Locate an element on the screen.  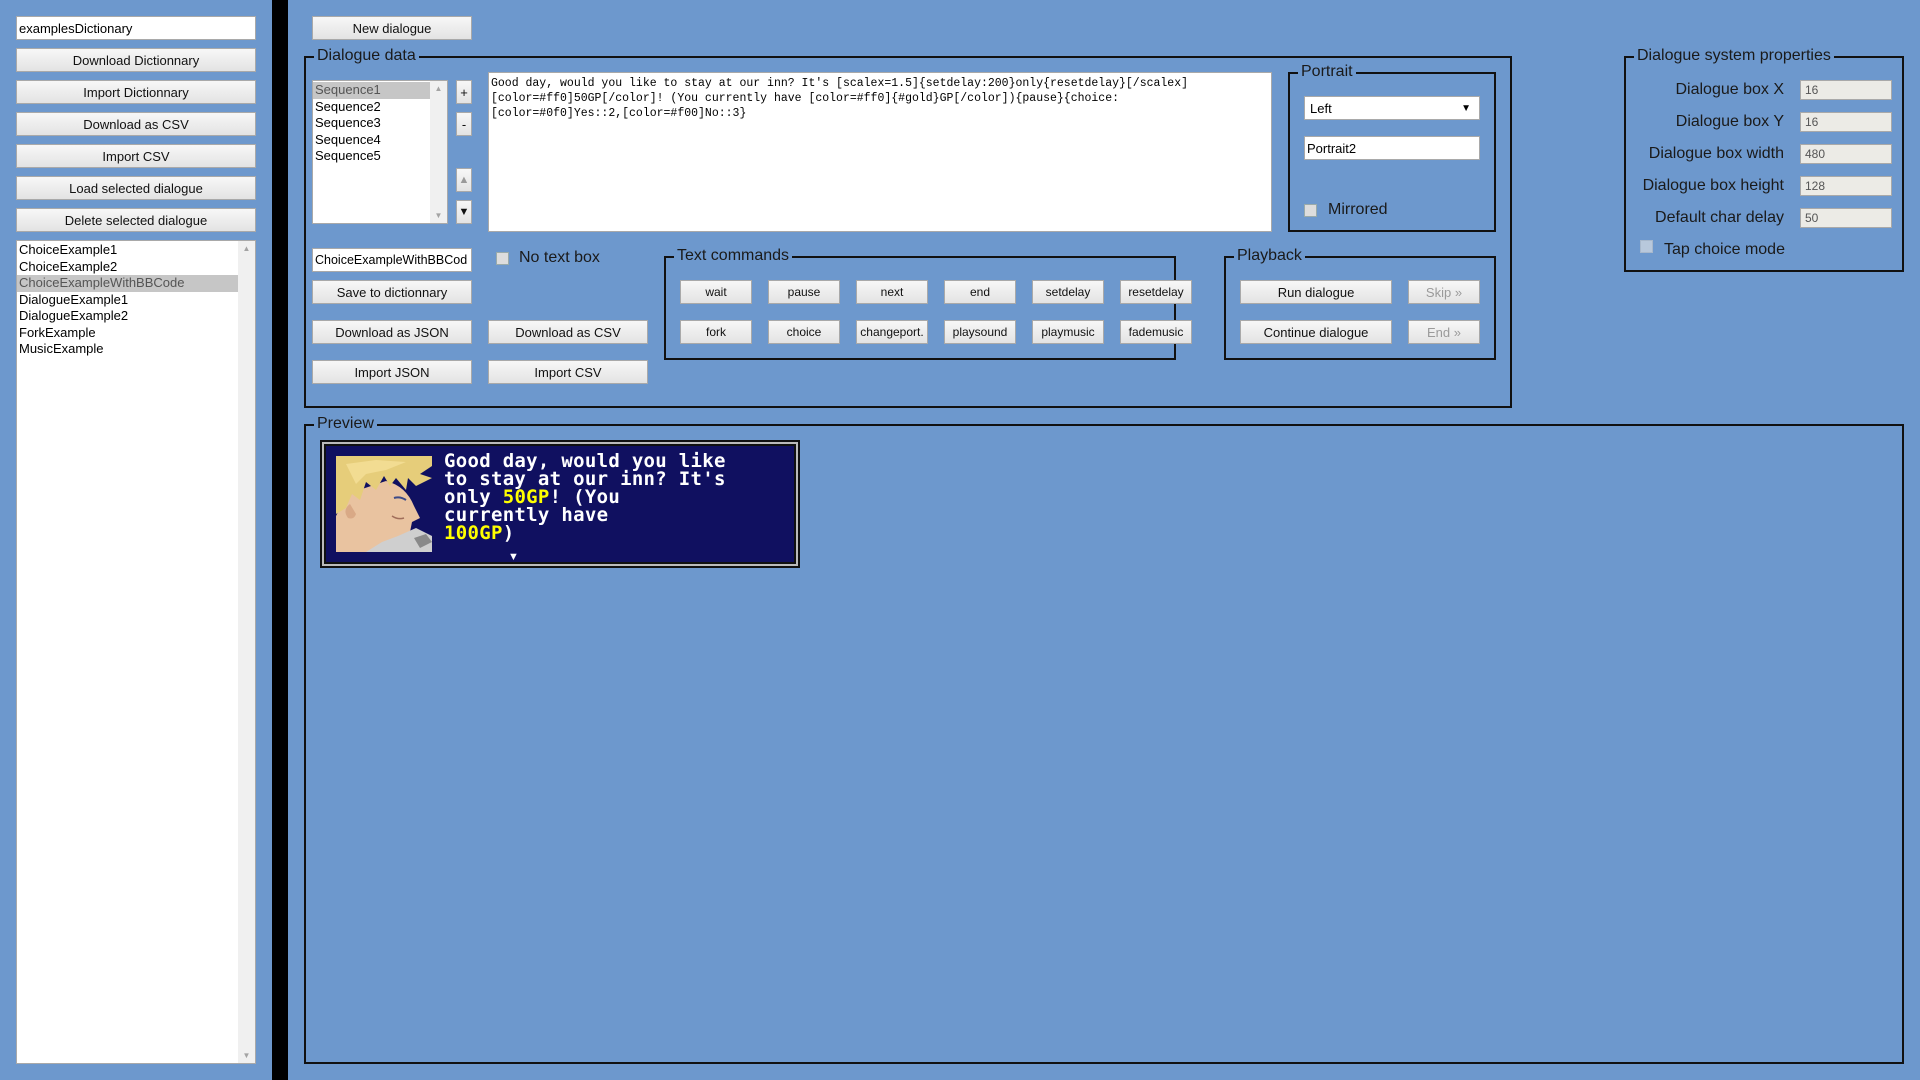
preview-legend: Preview is located at coordinates (345, 424).